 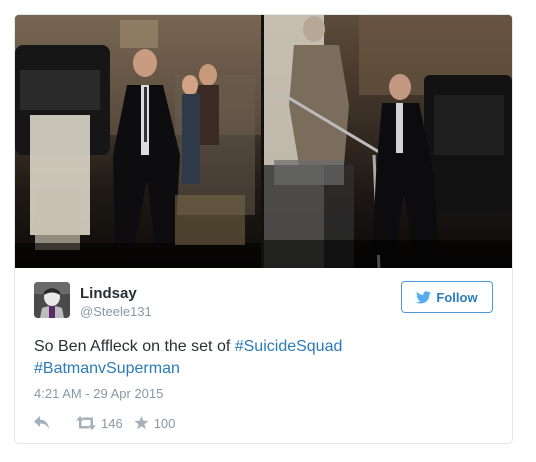 What do you see at coordinates (107, 368) in the screenshot?
I see `hashtag-link: #BatmanvSuperman` at bounding box center [107, 368].